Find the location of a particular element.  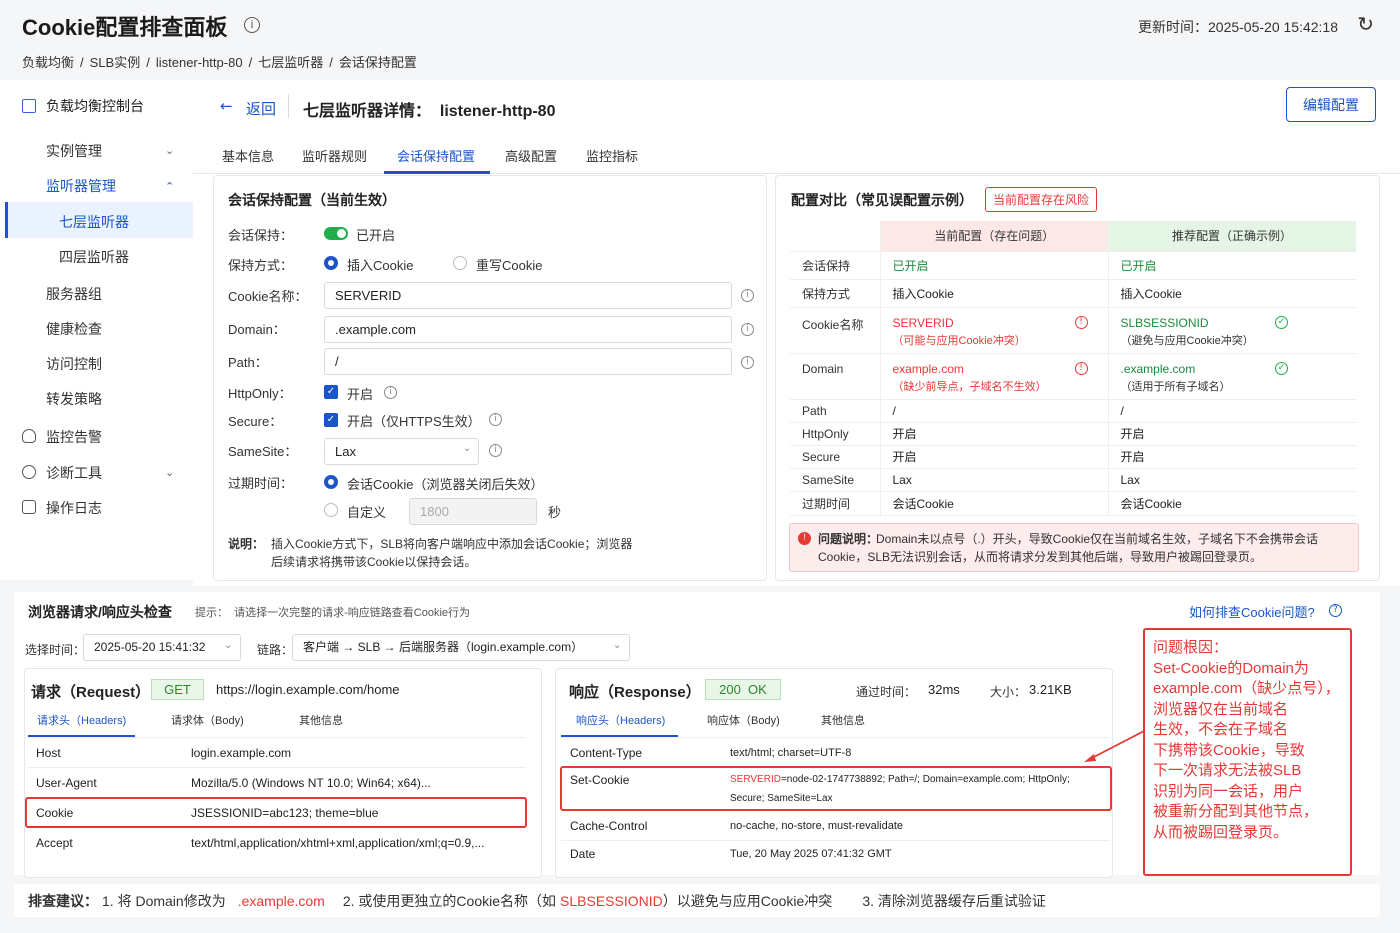

sidebar-item-instances: 实例管理 is located at coordinates (74, 151).